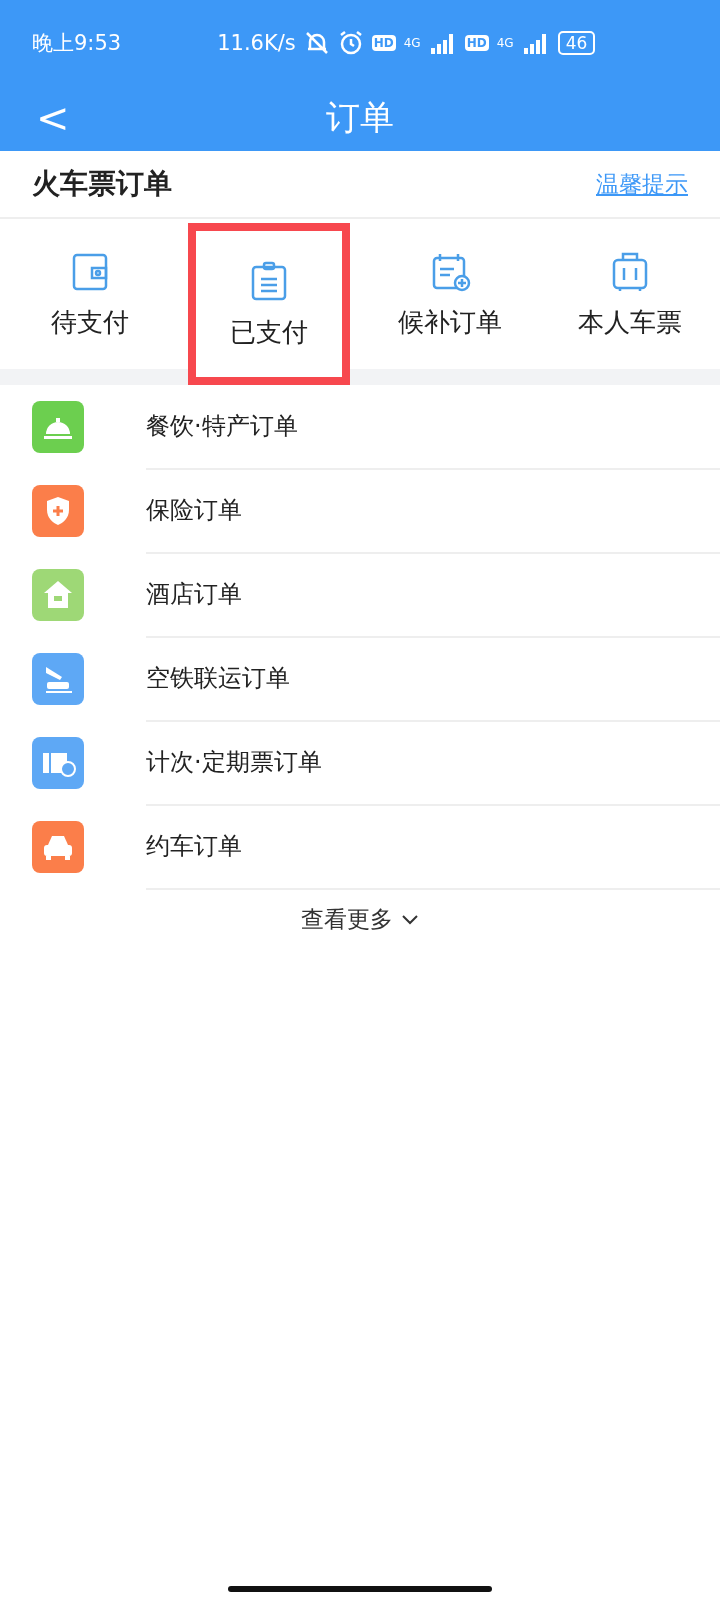 Image resolution: width=720 pixels, height=1600 pixels. I want to click on order-item: 计次·定期票订单, so click(234, 762).